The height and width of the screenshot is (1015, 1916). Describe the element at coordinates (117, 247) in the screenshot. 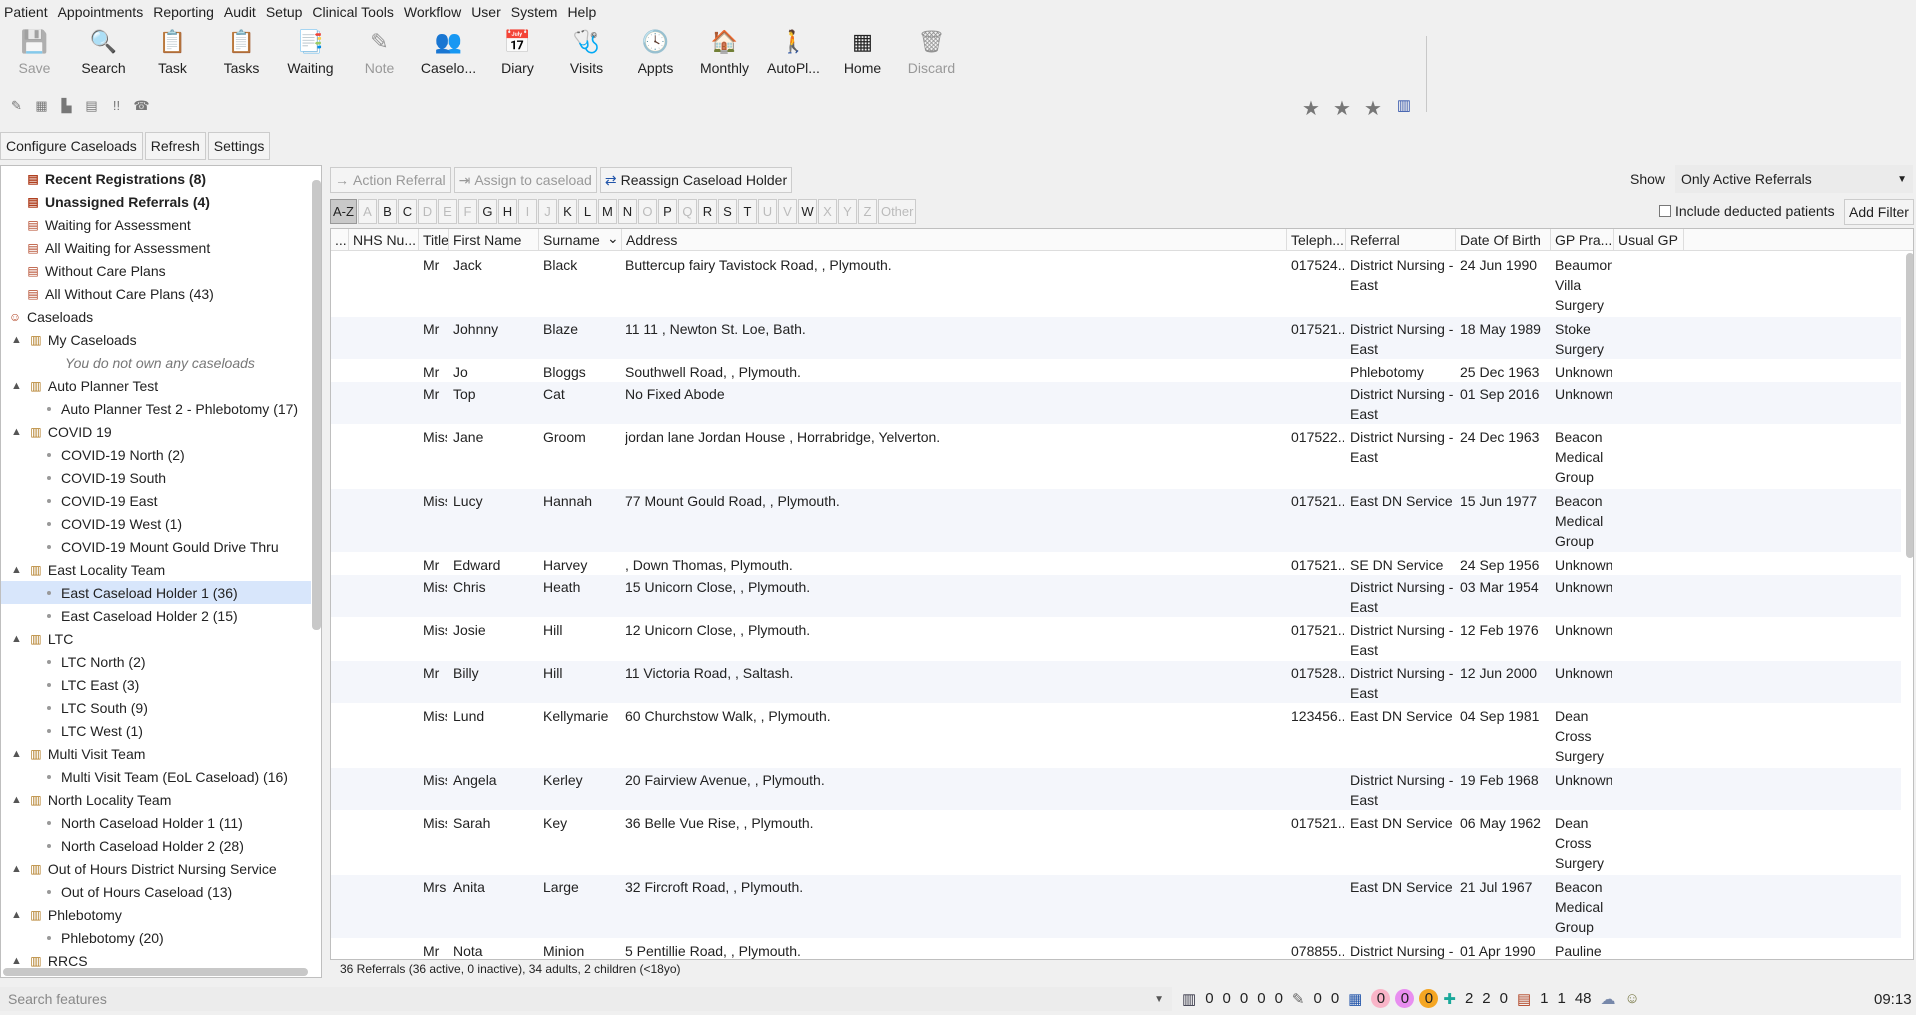

I see `tree-item: ▤ All Waiting for Assessment` at that location.